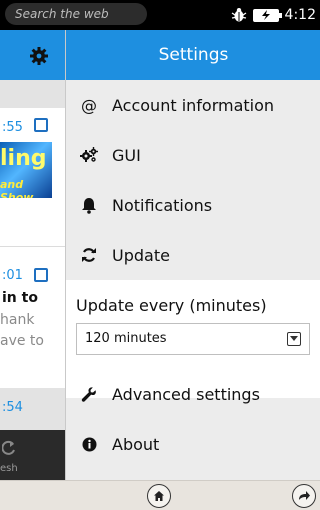 The width and height of the screenshot is (320, 510). What do you see at coordinates (193, 55) in the screenshot?
I see `settings-title: Settings` at bounding box center [193, 55].